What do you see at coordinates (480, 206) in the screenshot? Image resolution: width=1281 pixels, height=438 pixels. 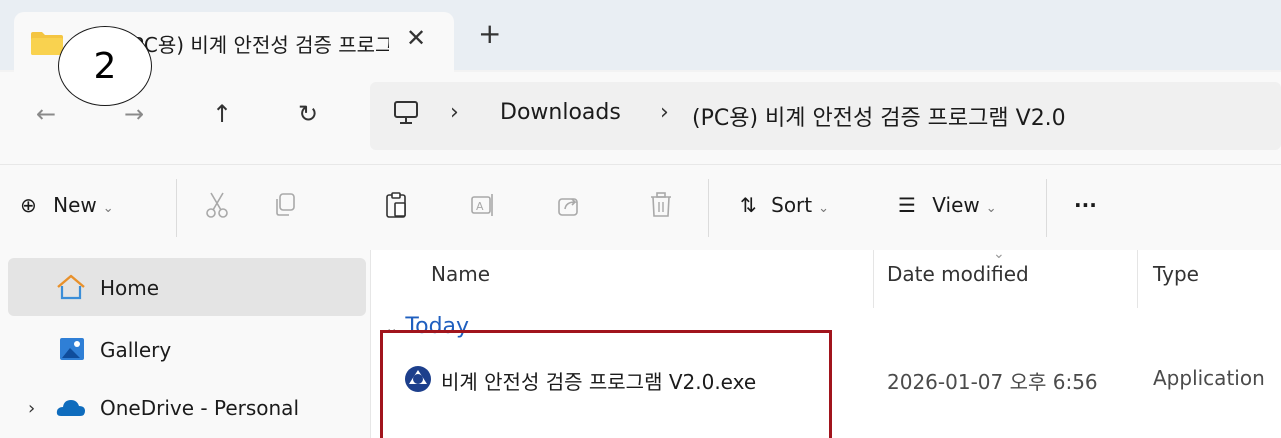 I see `svg-text: A` at bounding box center [480, 206].